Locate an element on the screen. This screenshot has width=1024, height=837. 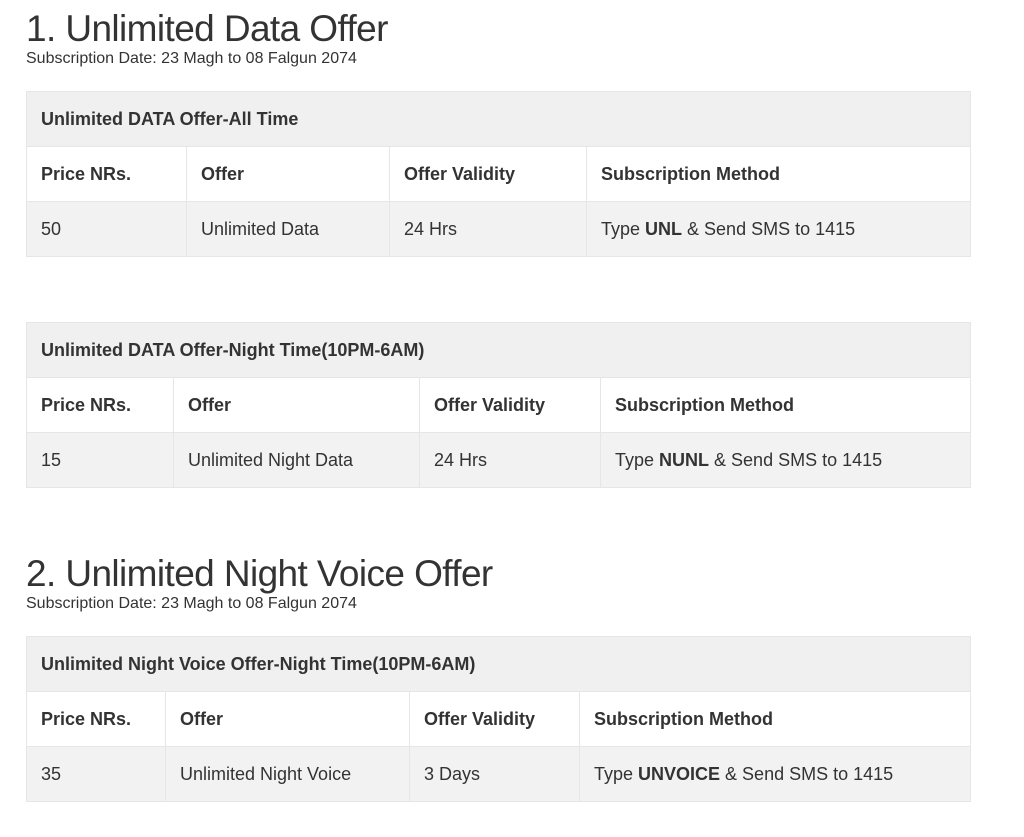
section-title-night-voice: 2. Unlimited Night Voice Offer is located at coordinates (259, 573).